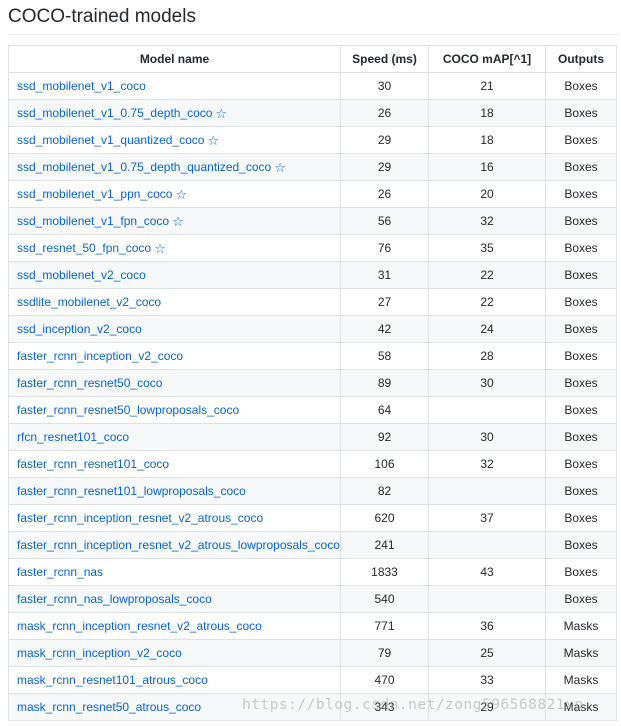 The width and height of the screenshot is (621, 726). I want to click on page-title: COCO-trained models, so click(102, 16).